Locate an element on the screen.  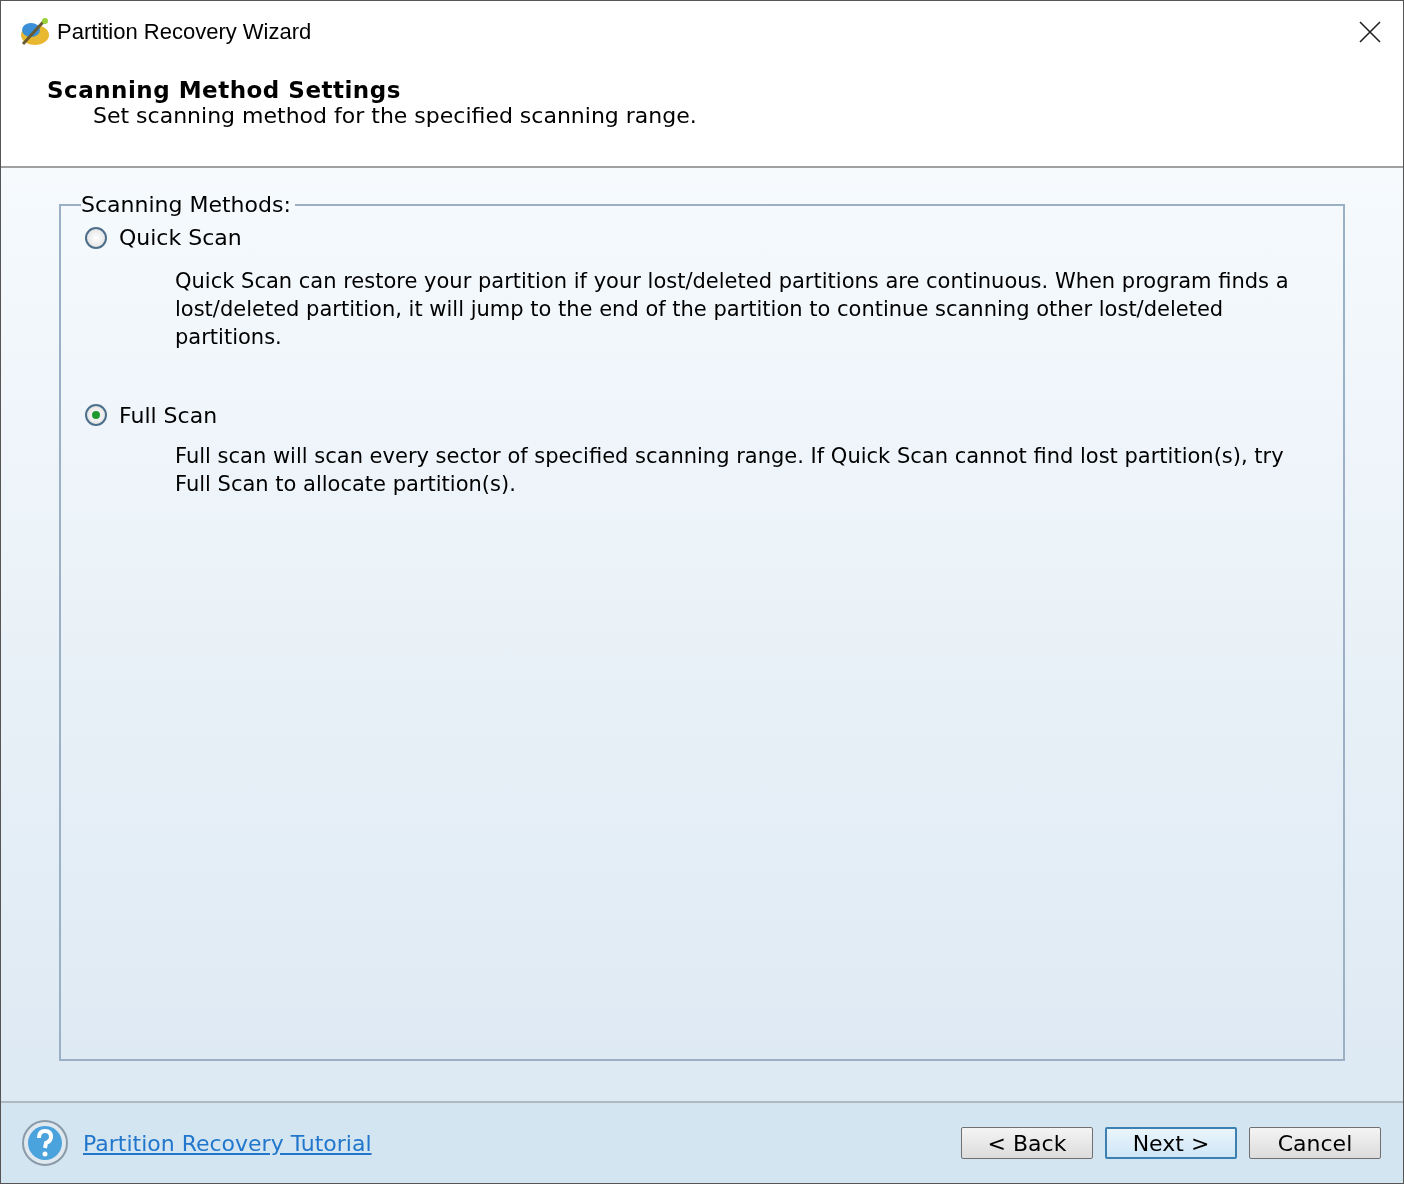
option-description: Full scan will scan every sector of specified scanning range. If Quick Scan cannot find lost partition(s), try Full Scan to allocate partition(s). is located at coordinates (730, 470).